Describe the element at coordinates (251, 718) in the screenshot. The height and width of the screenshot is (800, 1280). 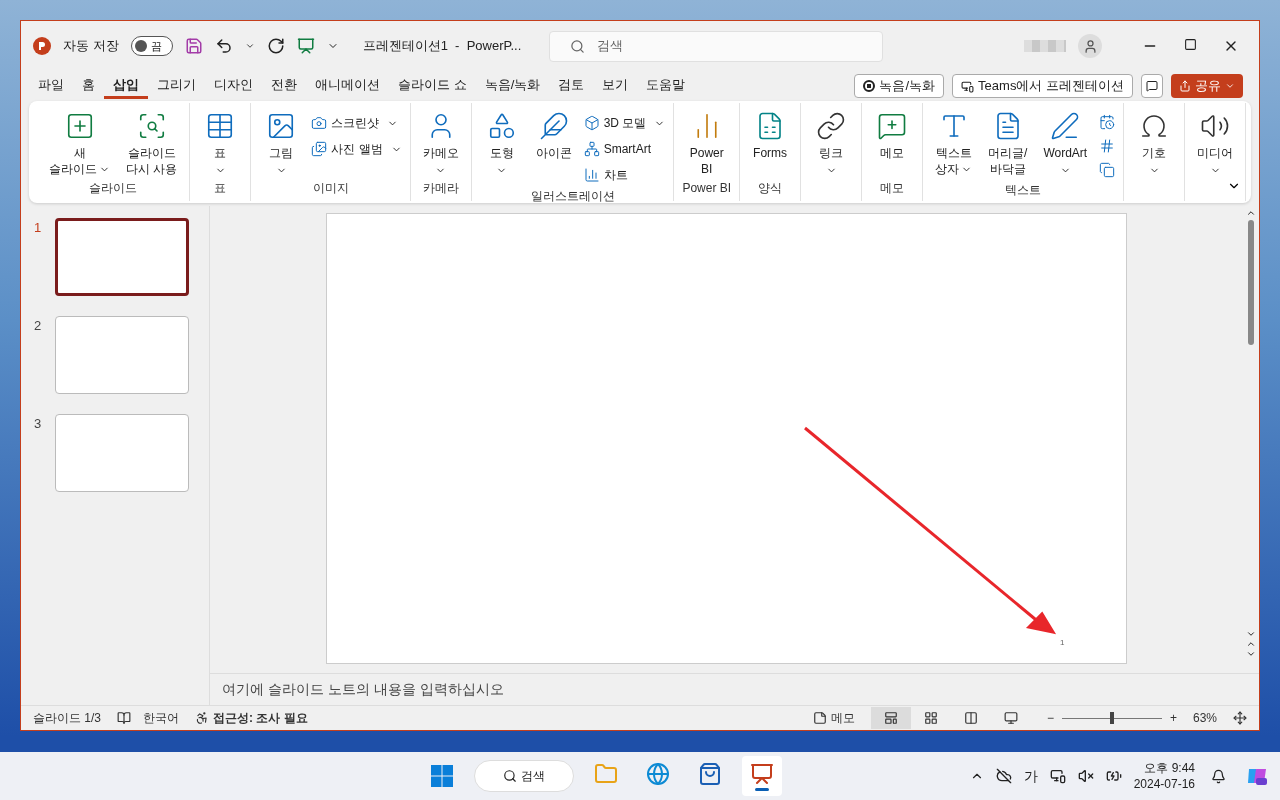
I see `accessibility-button: 접근성: 조사 필요` at that location.